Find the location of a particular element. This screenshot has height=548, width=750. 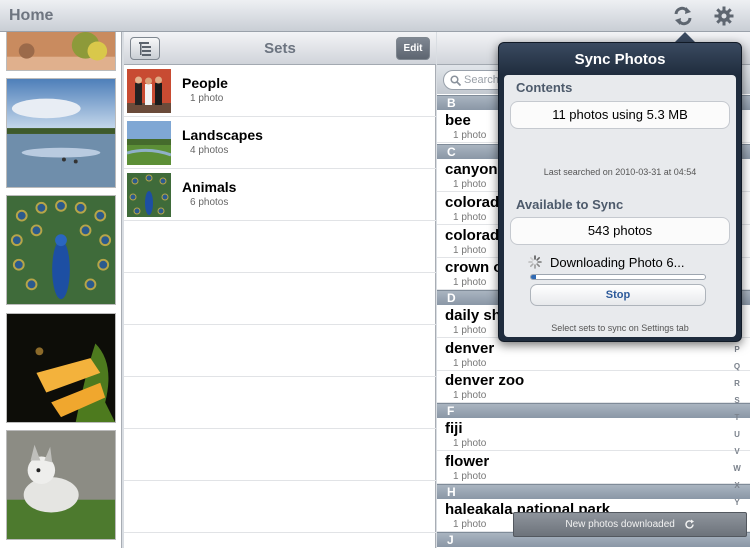

section-header-f: F is located at coordinates (593, 410).